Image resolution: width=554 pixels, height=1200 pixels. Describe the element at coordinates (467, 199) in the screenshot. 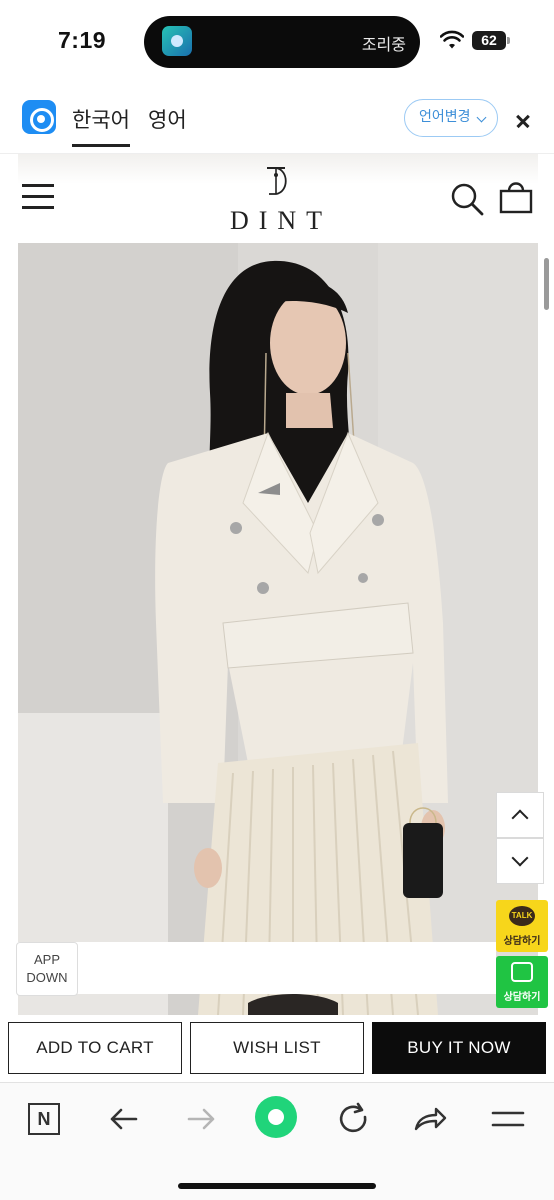

I see `search-icon` at that location.